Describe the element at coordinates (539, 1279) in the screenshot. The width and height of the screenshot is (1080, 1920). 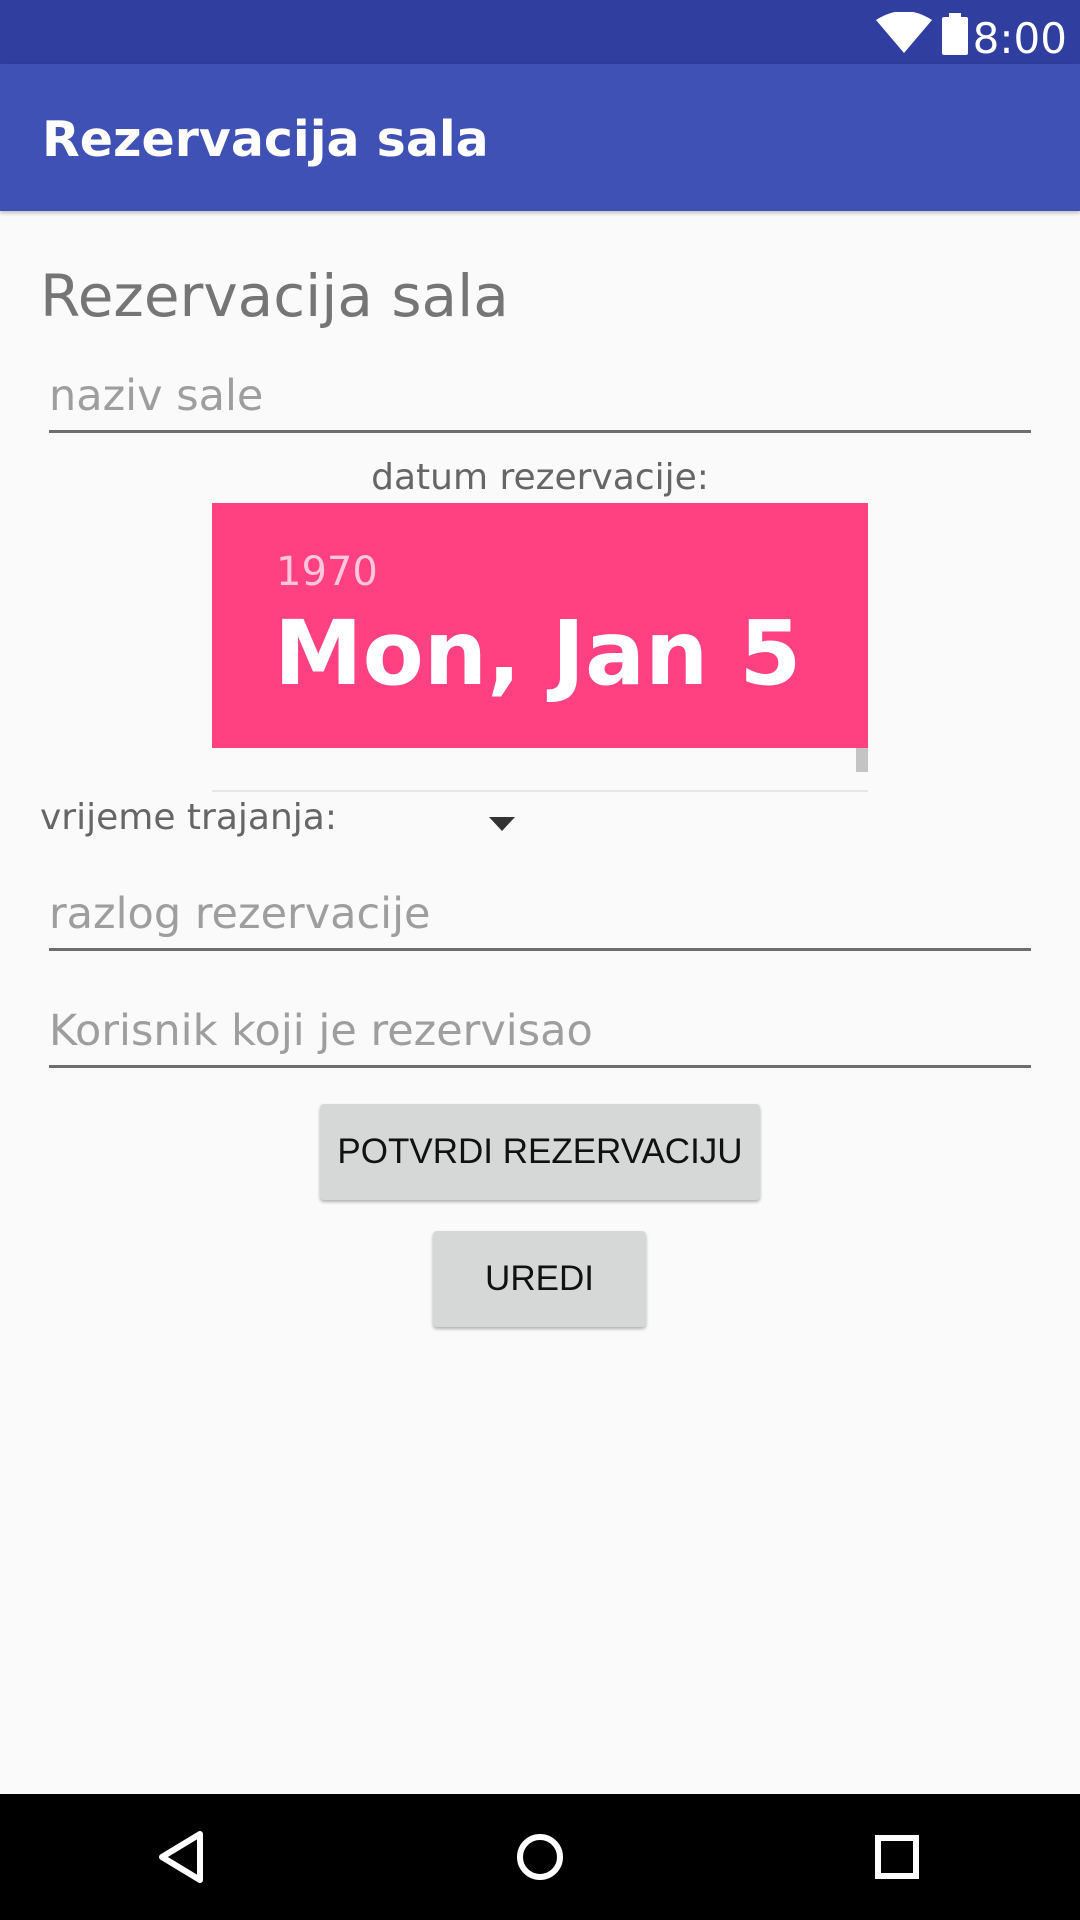
I see `edit-button: UREDI` at that location.